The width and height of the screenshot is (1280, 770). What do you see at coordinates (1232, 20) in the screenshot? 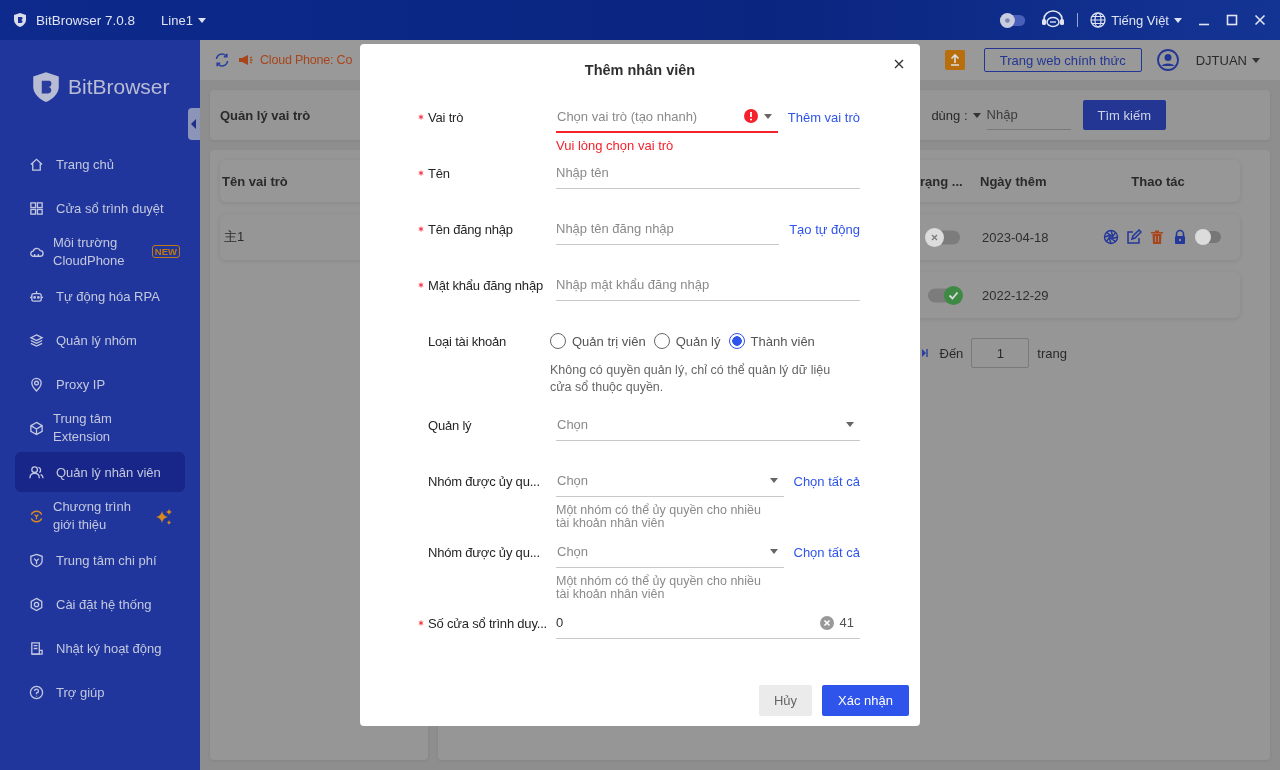
I see `maximize-icon` at bounding box center [1232, 20].